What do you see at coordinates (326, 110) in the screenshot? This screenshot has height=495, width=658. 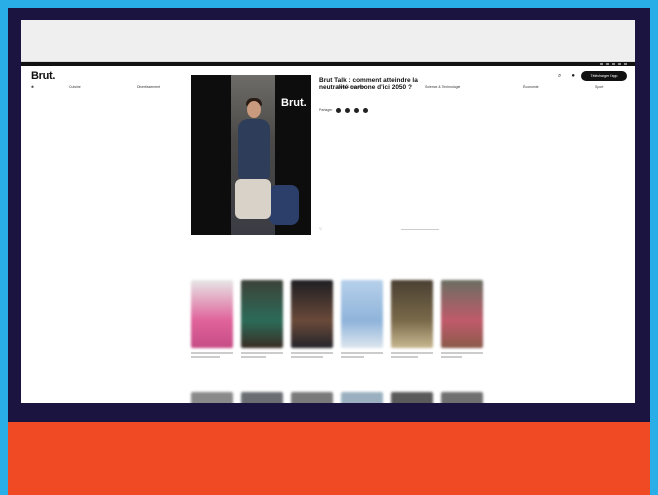 I see `share-label: Partager` at bounding box center [326, 110].